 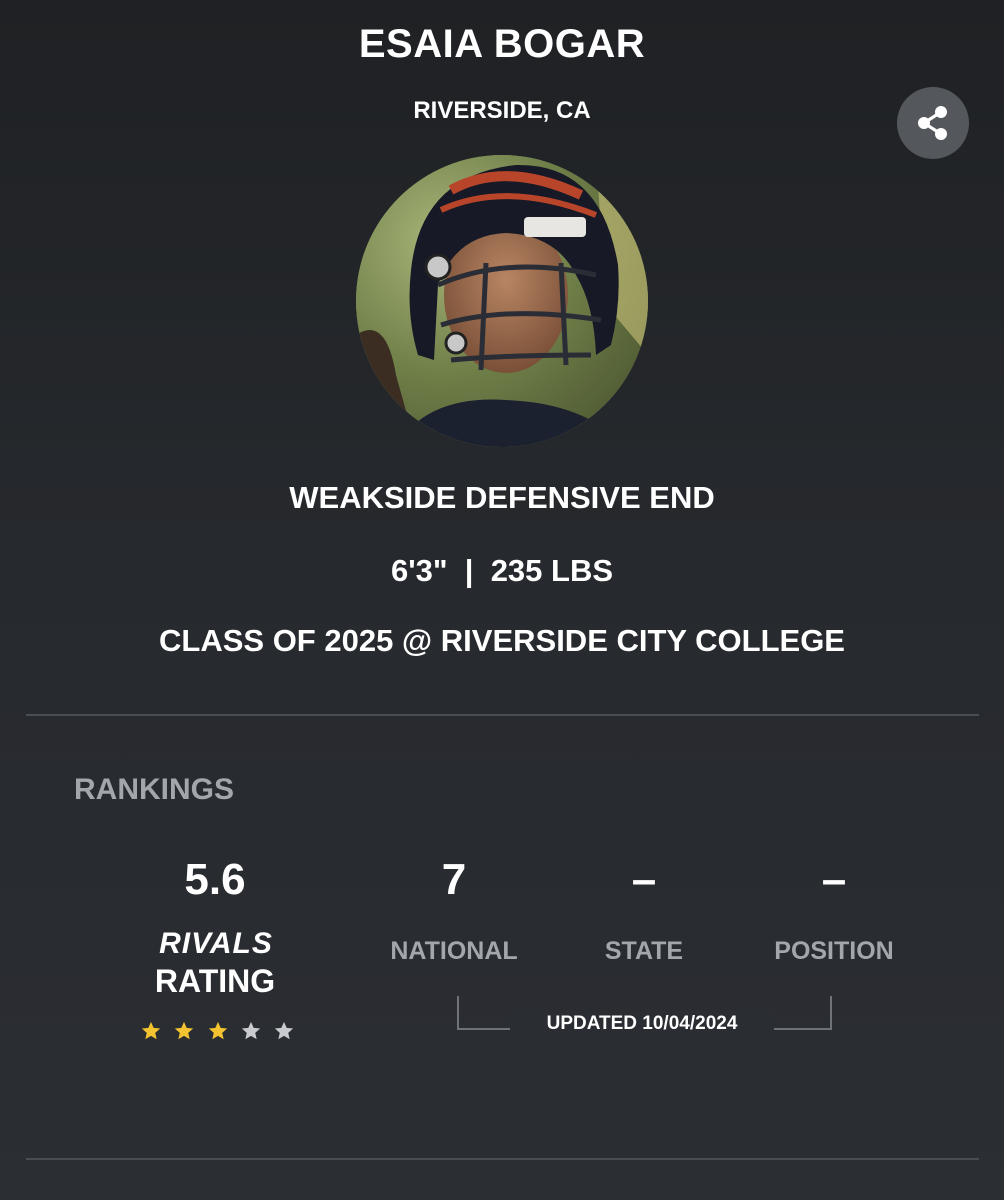 I want to click on rankings-heading: RANKINGS, so click(x=154, y=789).